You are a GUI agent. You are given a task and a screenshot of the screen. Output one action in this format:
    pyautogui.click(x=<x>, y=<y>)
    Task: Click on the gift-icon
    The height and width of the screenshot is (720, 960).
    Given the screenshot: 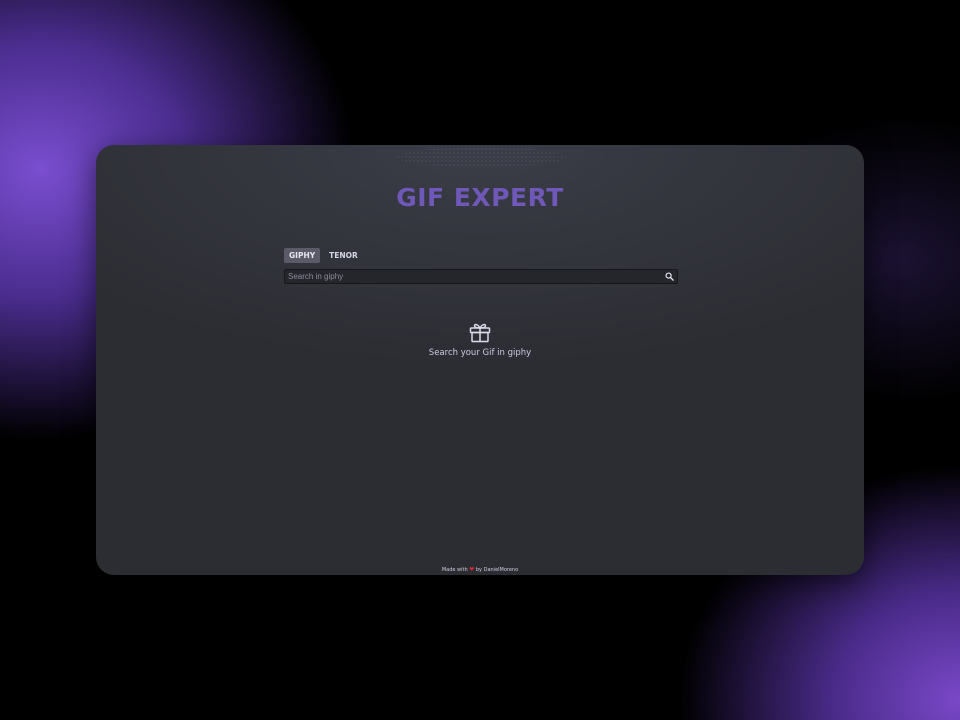 What is the action you would take?
    pyautogui.click(x=480, y=333)
    